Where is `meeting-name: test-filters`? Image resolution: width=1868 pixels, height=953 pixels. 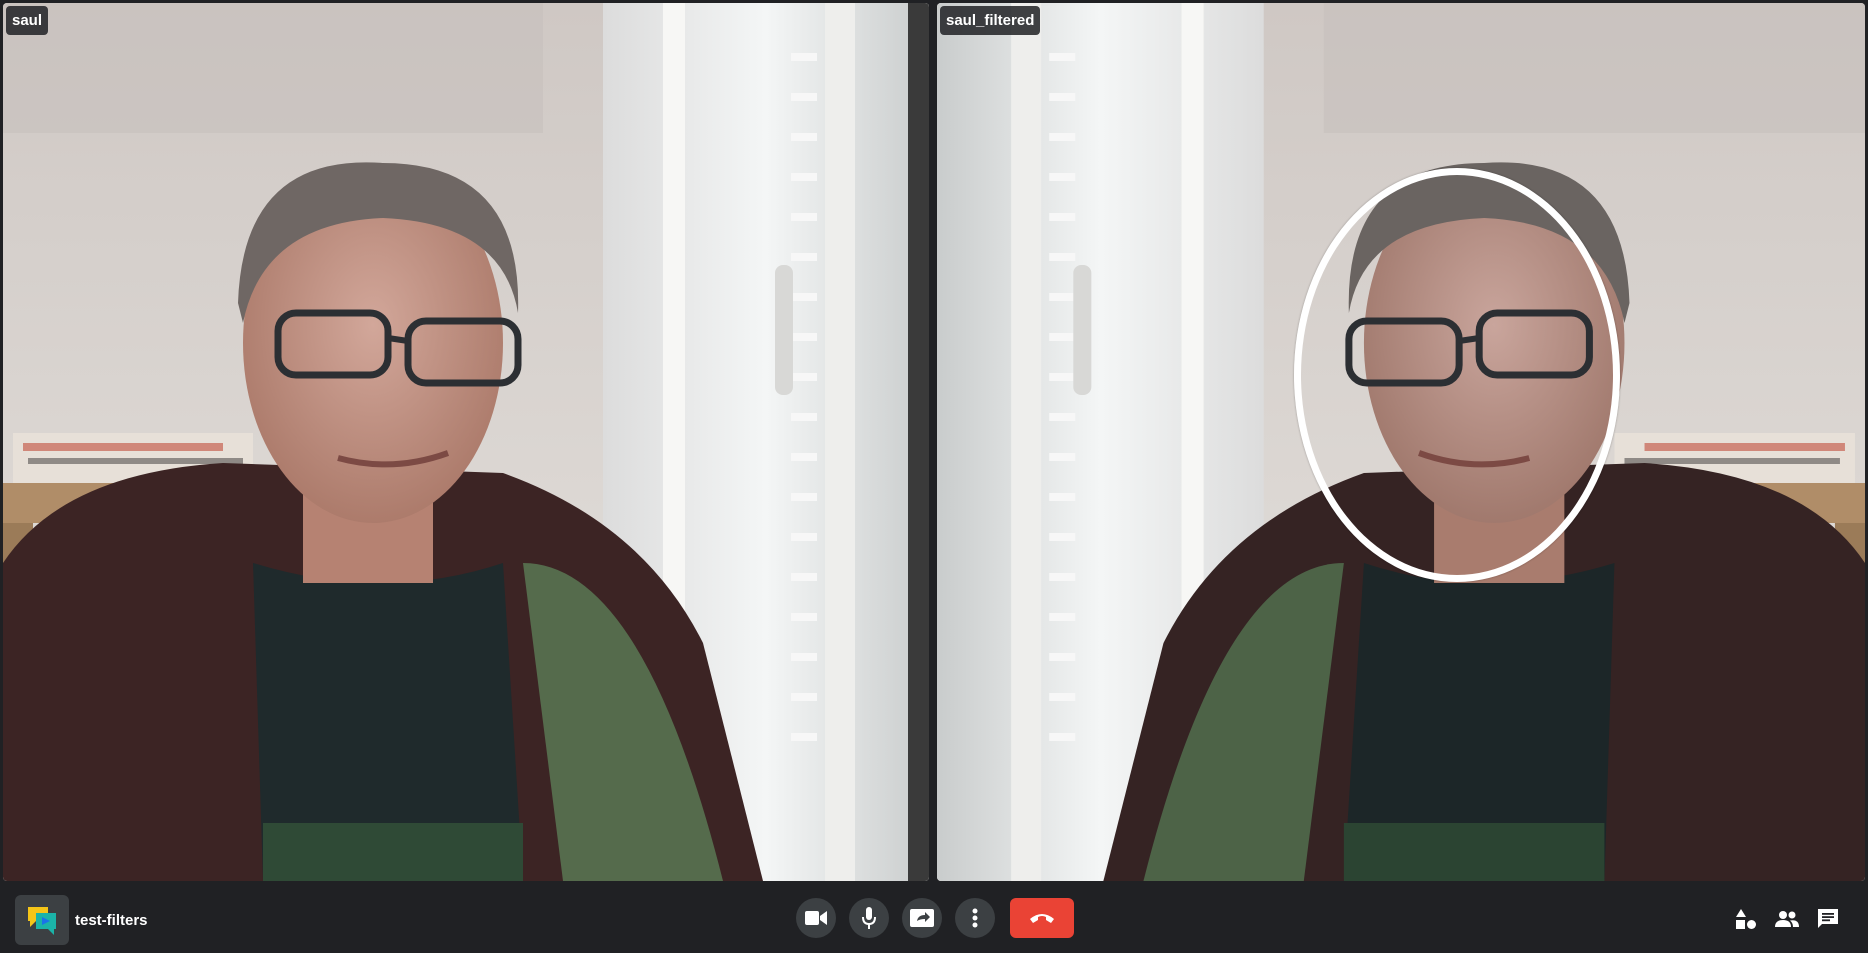
meeting-name: test-filters is located at coordinates (111, 920).